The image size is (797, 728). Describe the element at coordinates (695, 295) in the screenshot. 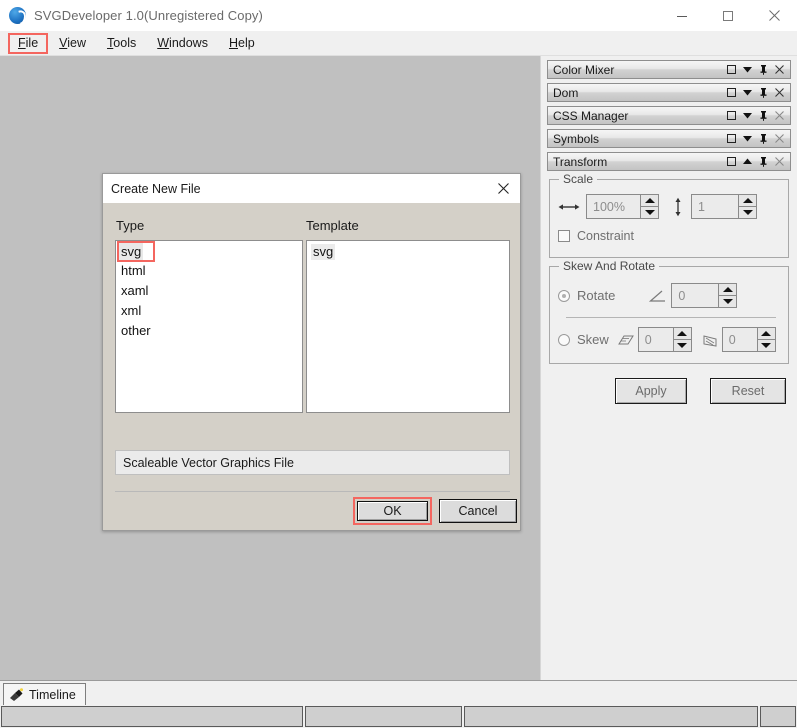

I see `rotate-value: 0` at that location.